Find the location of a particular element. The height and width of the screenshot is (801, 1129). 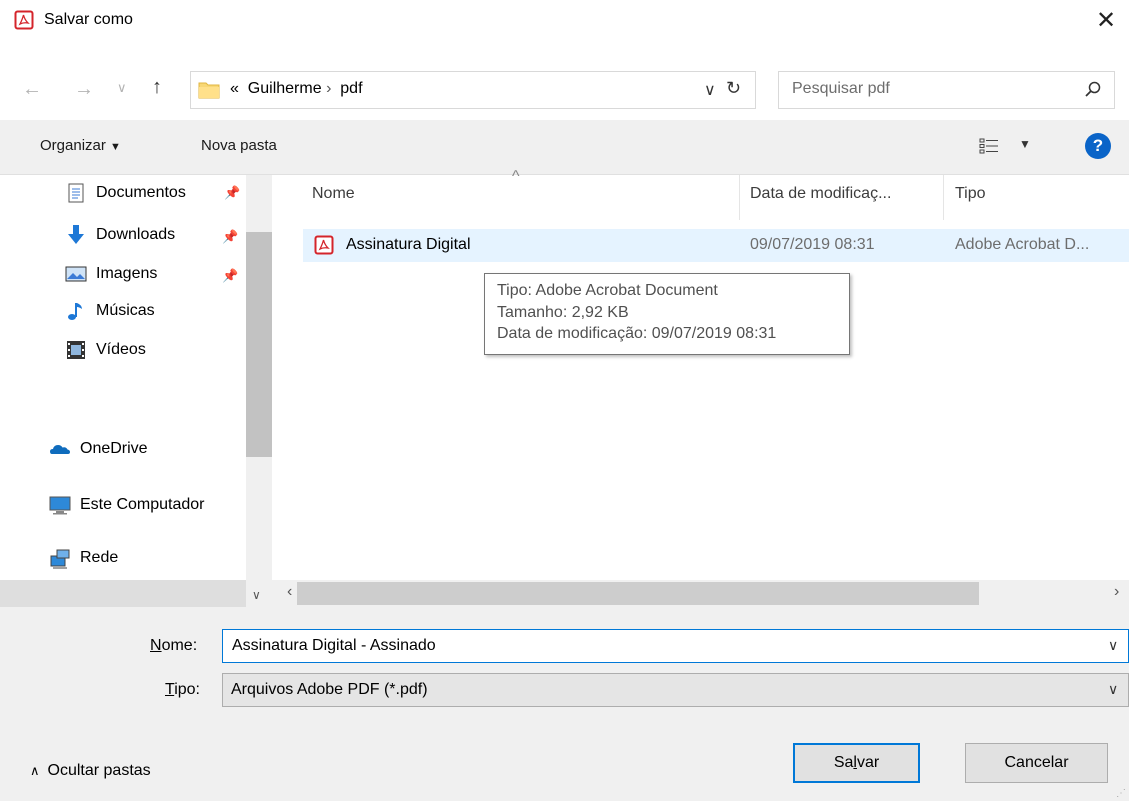

address-path: « Guilherme › pdf is located at coordinates (296, 89).